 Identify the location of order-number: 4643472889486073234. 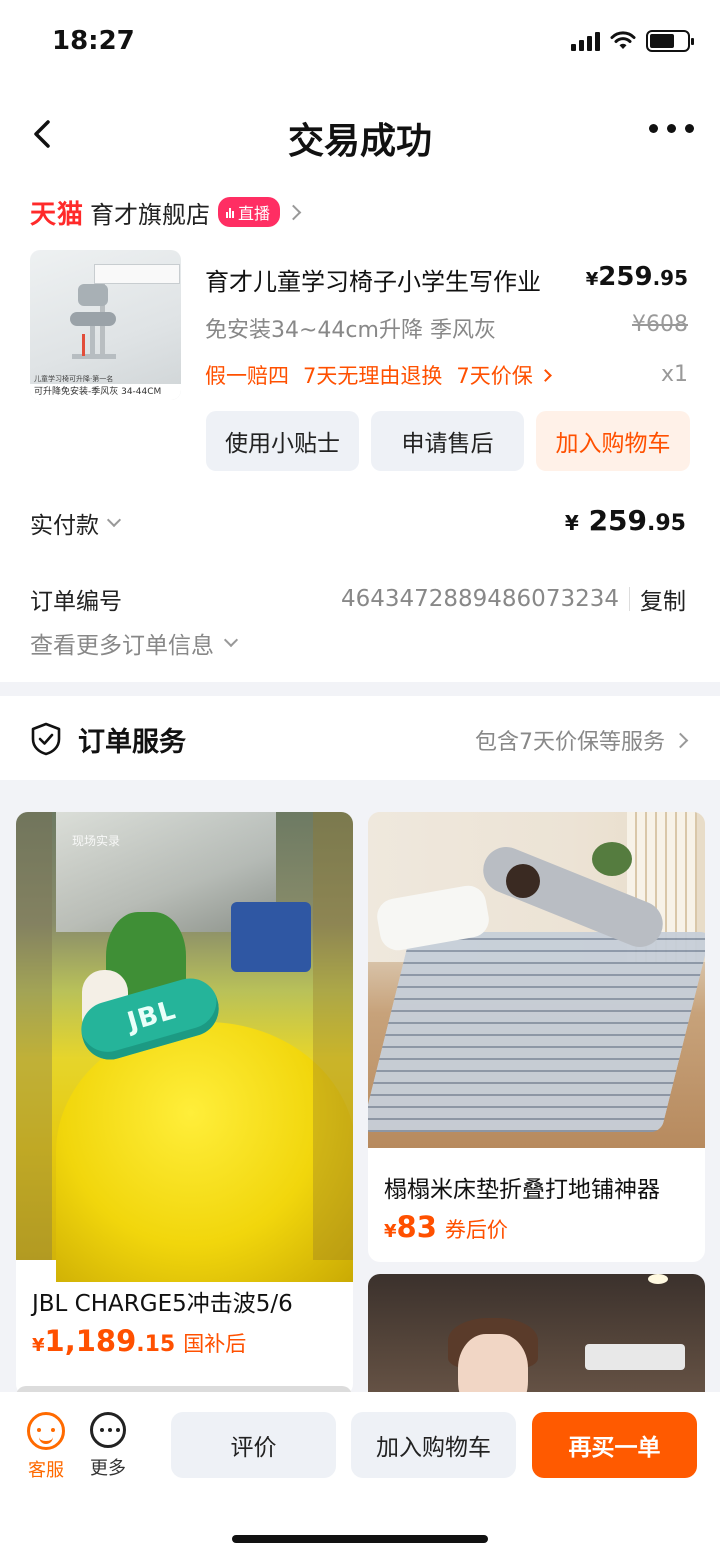
(479, 599).